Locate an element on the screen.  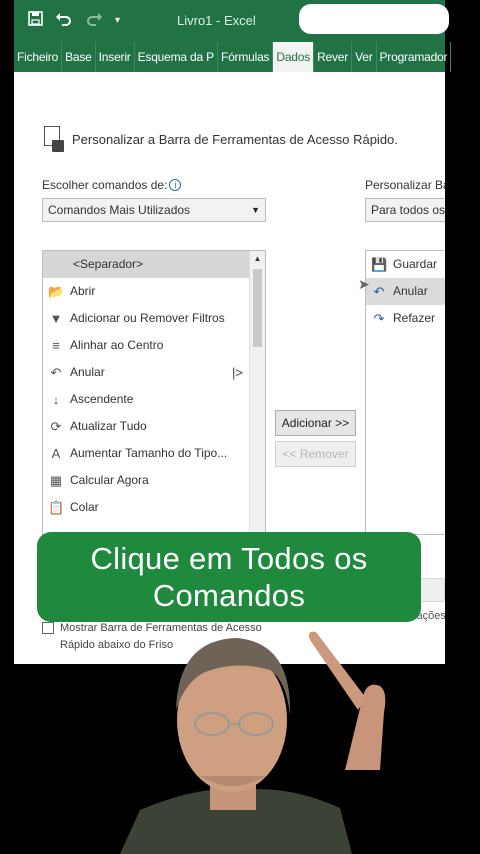
list-item: ↶ Anular |> is located at coordinates (154, 372).